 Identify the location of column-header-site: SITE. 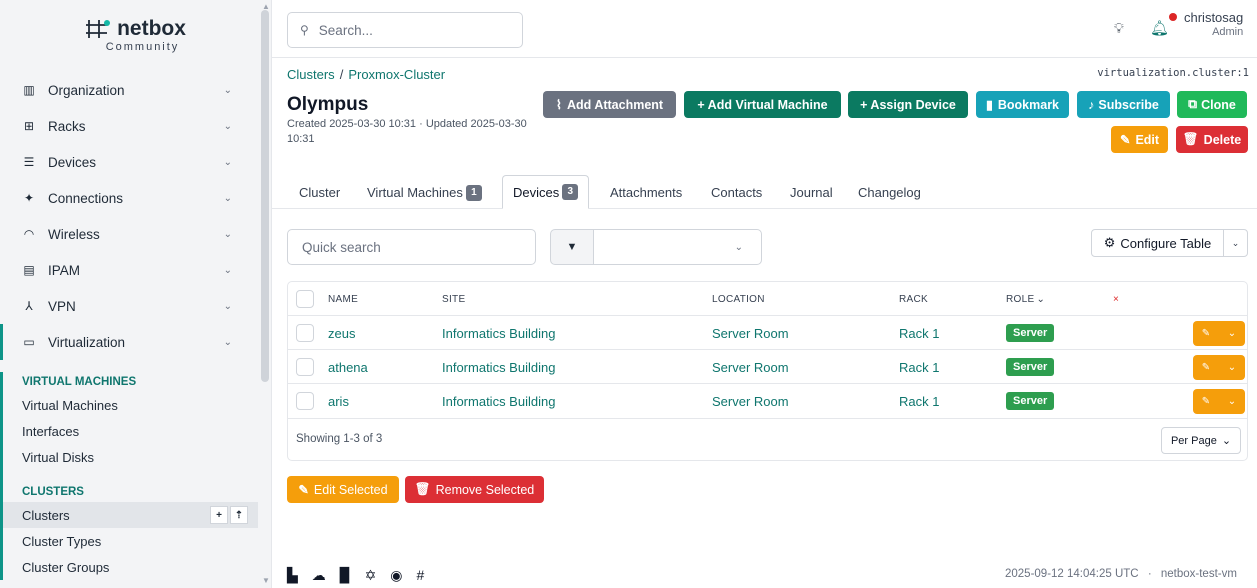
(453, 299).